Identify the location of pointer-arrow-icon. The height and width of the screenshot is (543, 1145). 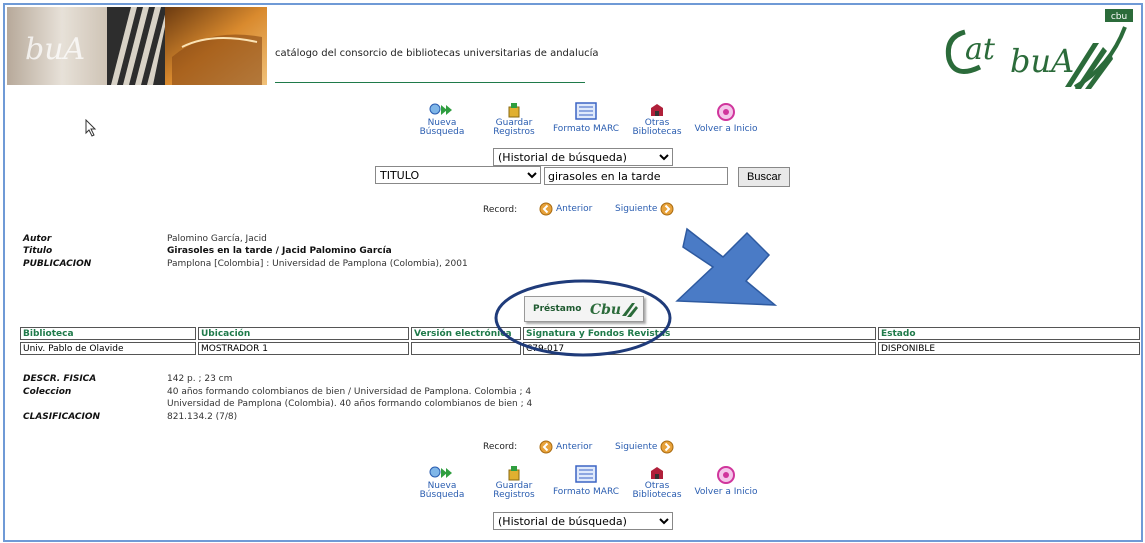
(726, 266).